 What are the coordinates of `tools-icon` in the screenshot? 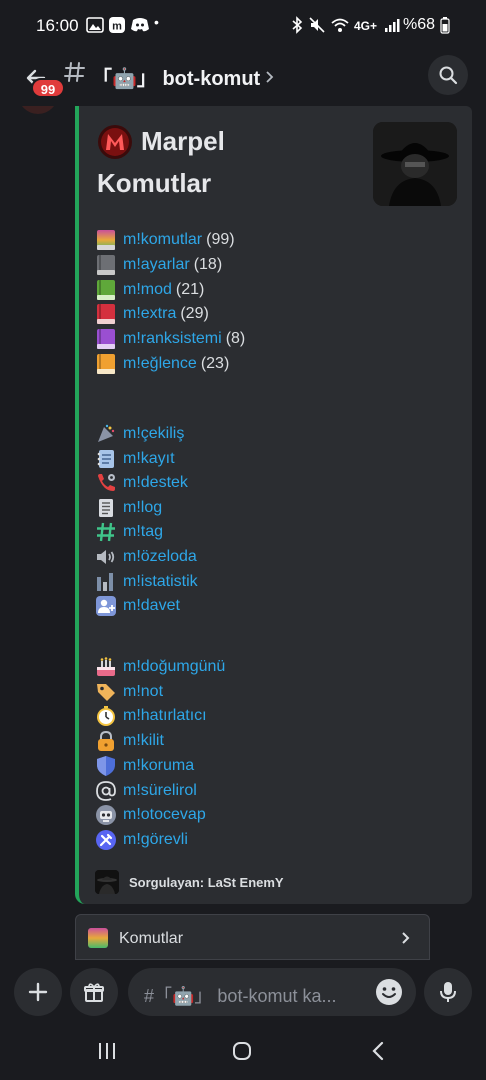 It's located at (106, 840).